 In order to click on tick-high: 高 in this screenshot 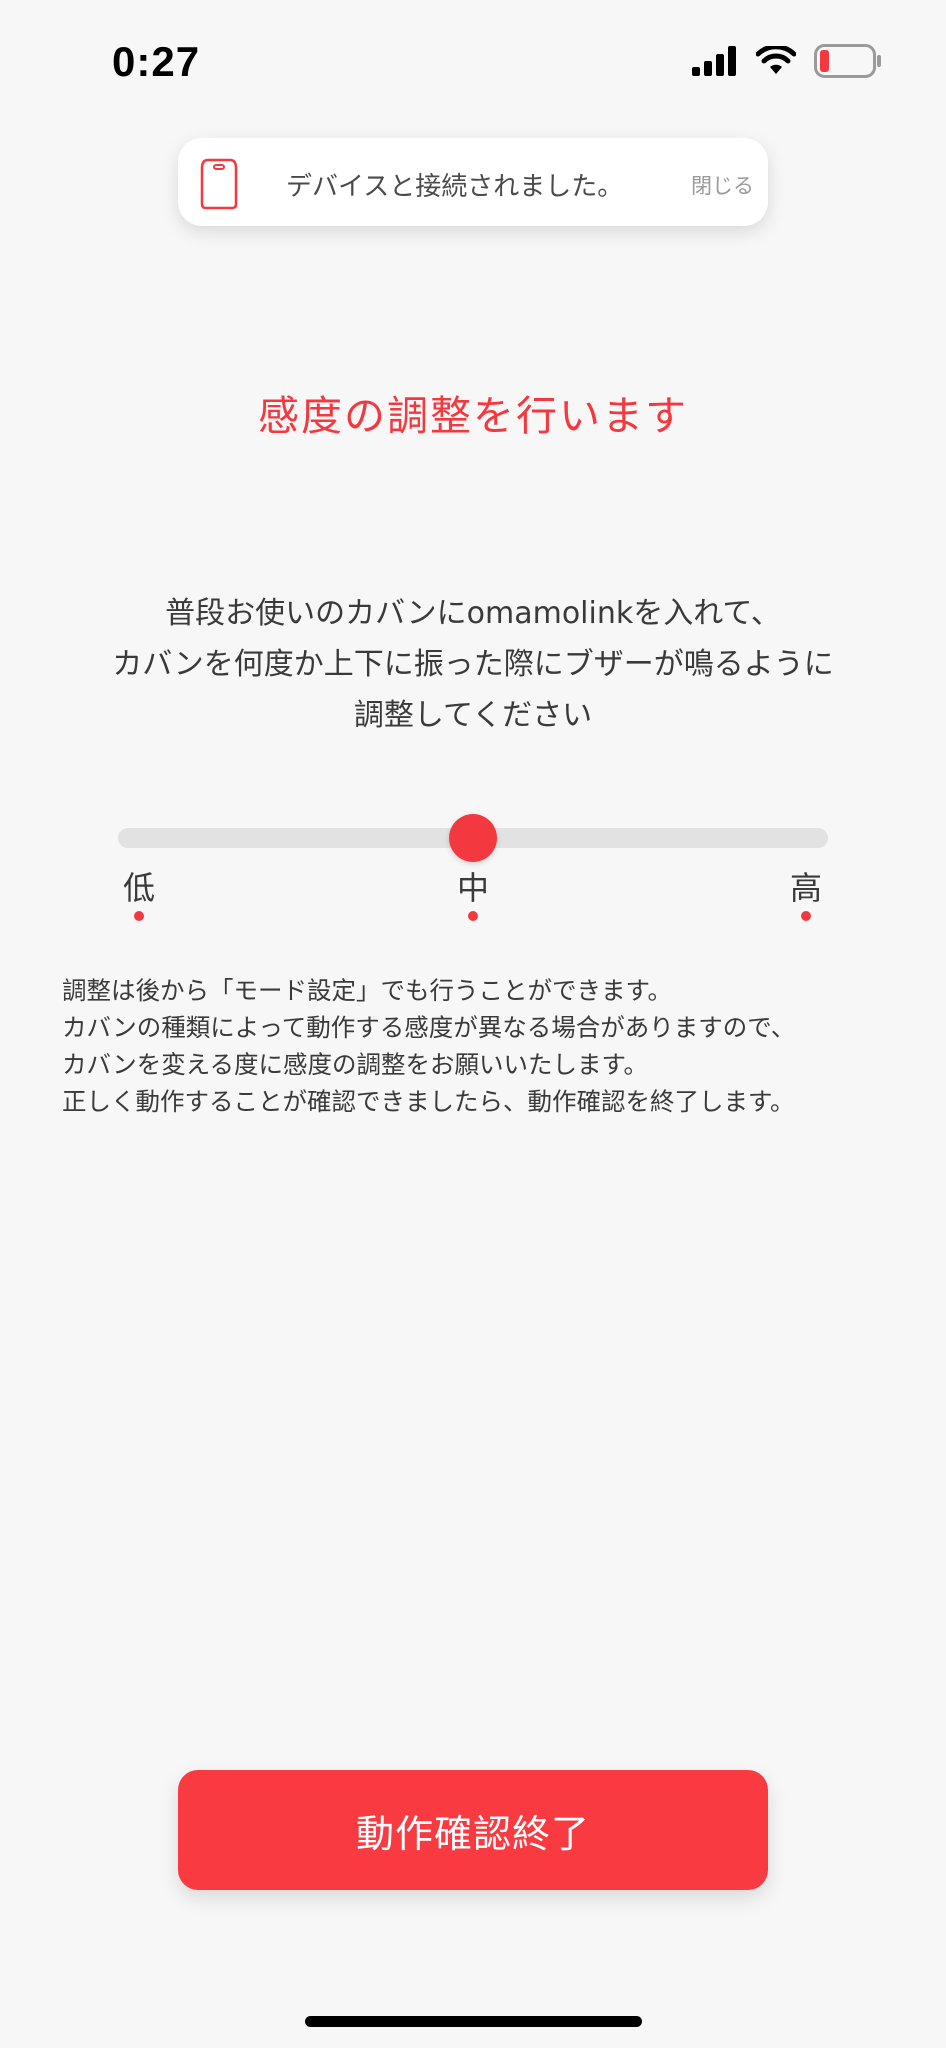, I will do `click(806, 894)`.